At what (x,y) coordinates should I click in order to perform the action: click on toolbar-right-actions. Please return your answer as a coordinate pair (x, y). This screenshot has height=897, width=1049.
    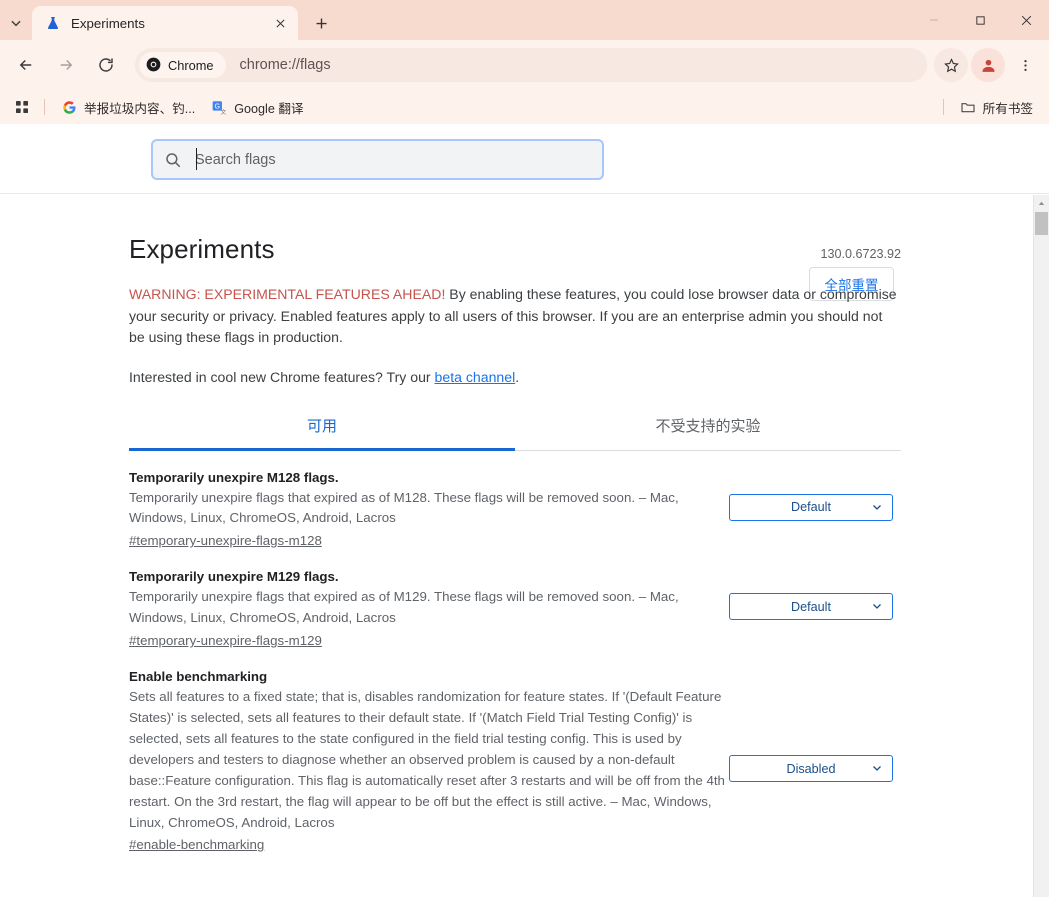
    Looking at the image, I should click on (988, 65).